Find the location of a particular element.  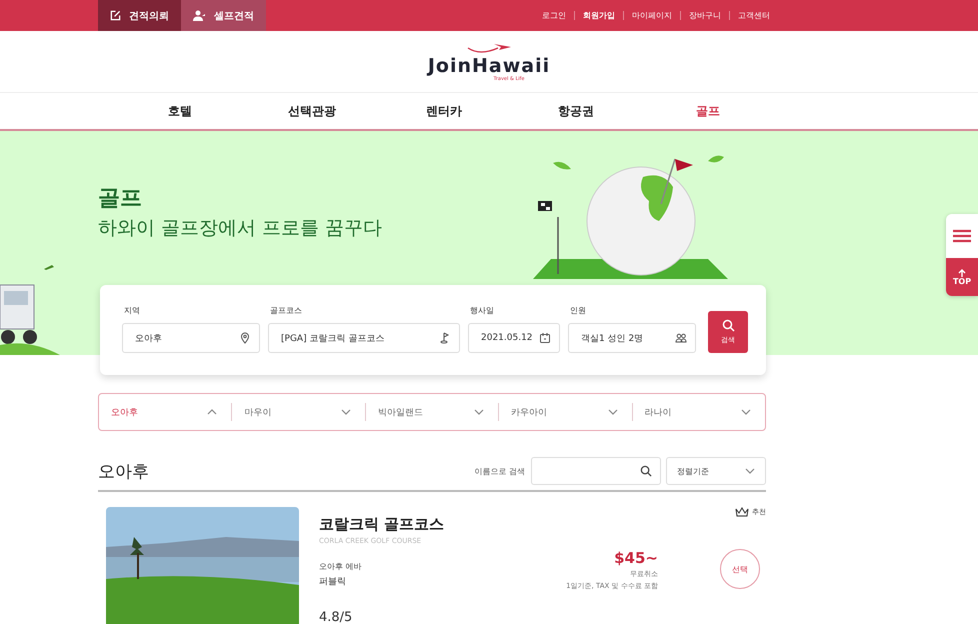

paper-plane-logo-icon is located at coordinates (489, 49).